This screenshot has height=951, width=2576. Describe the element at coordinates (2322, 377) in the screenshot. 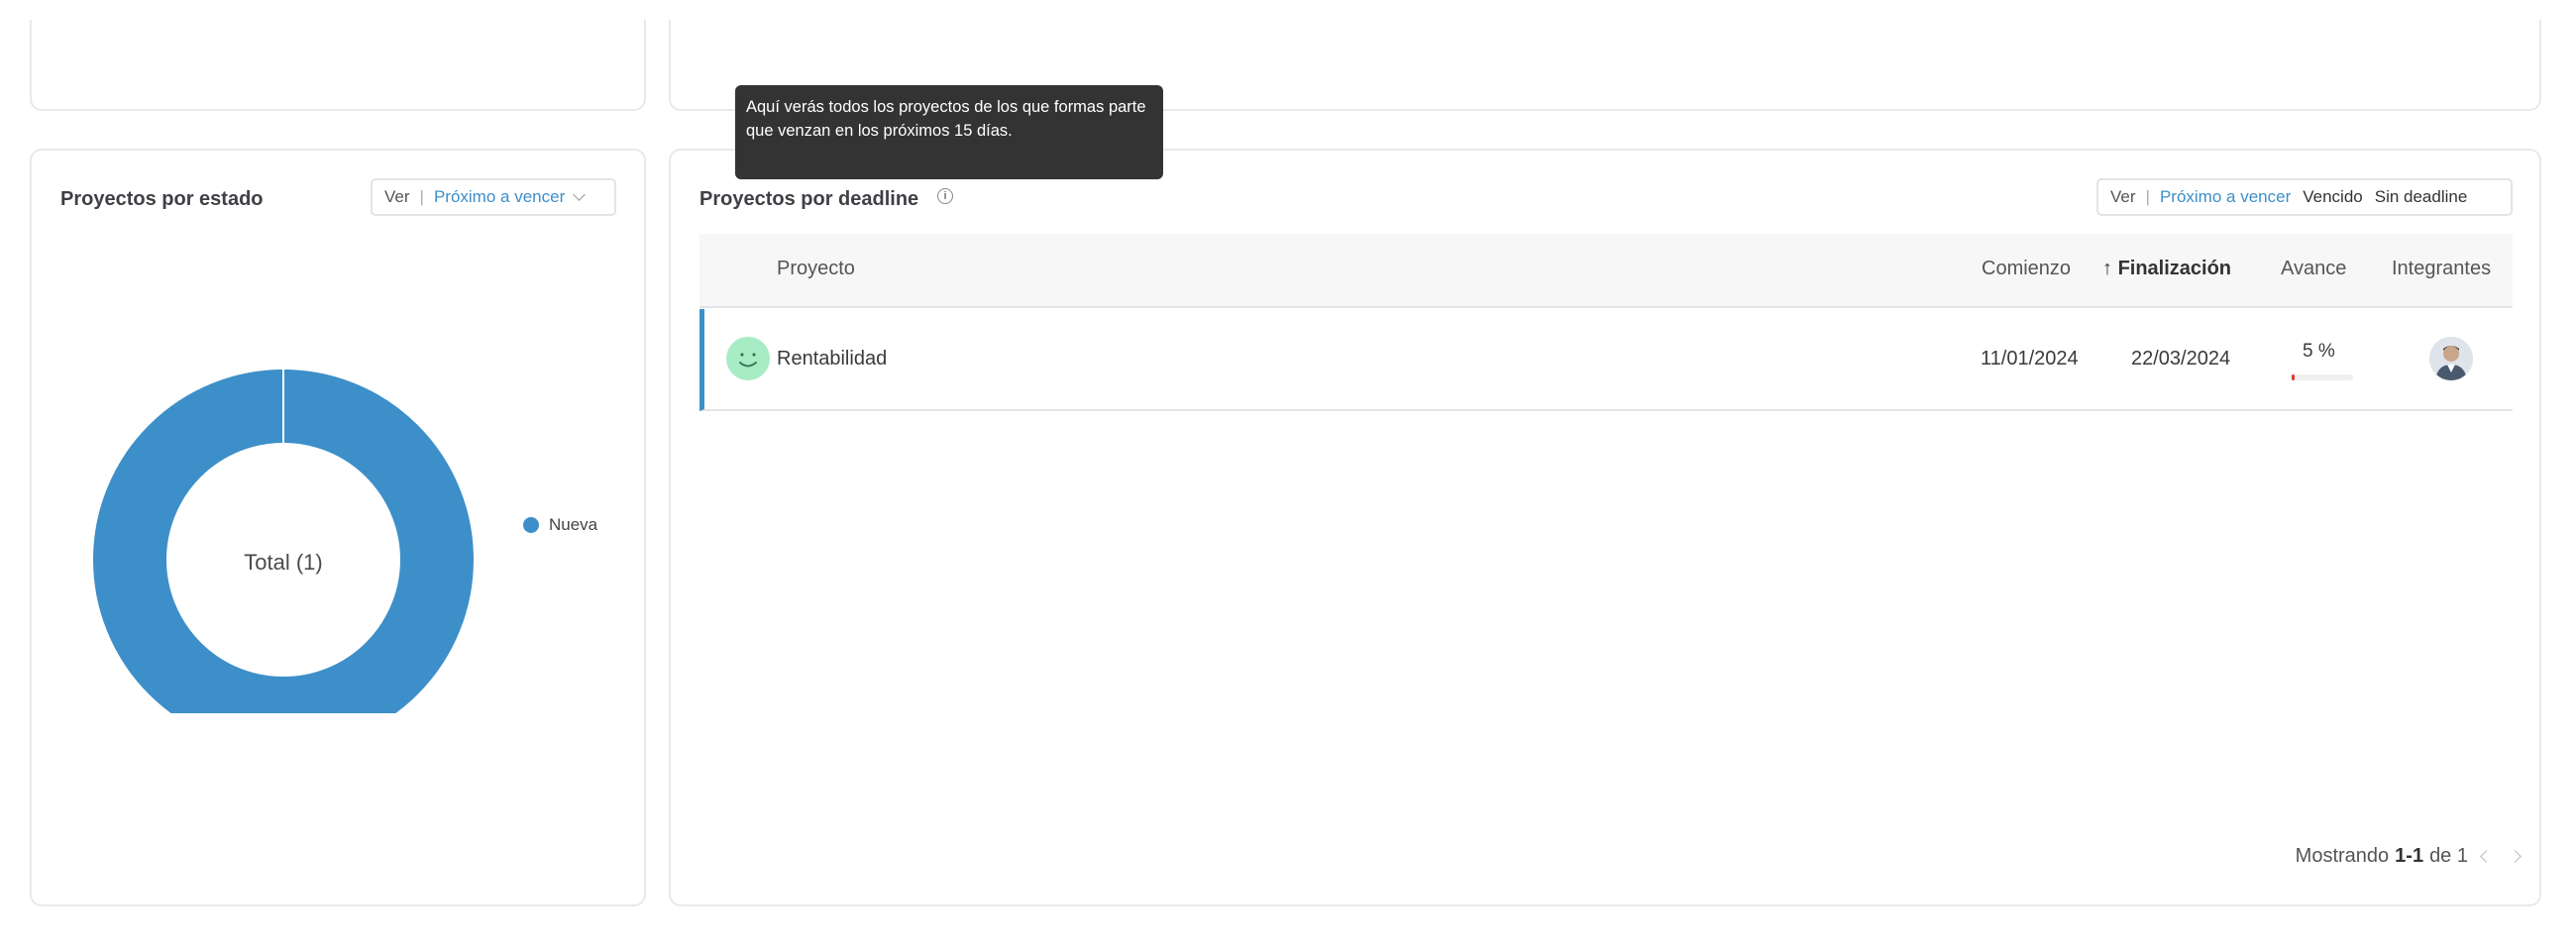

I see `progress-bar` at that location.